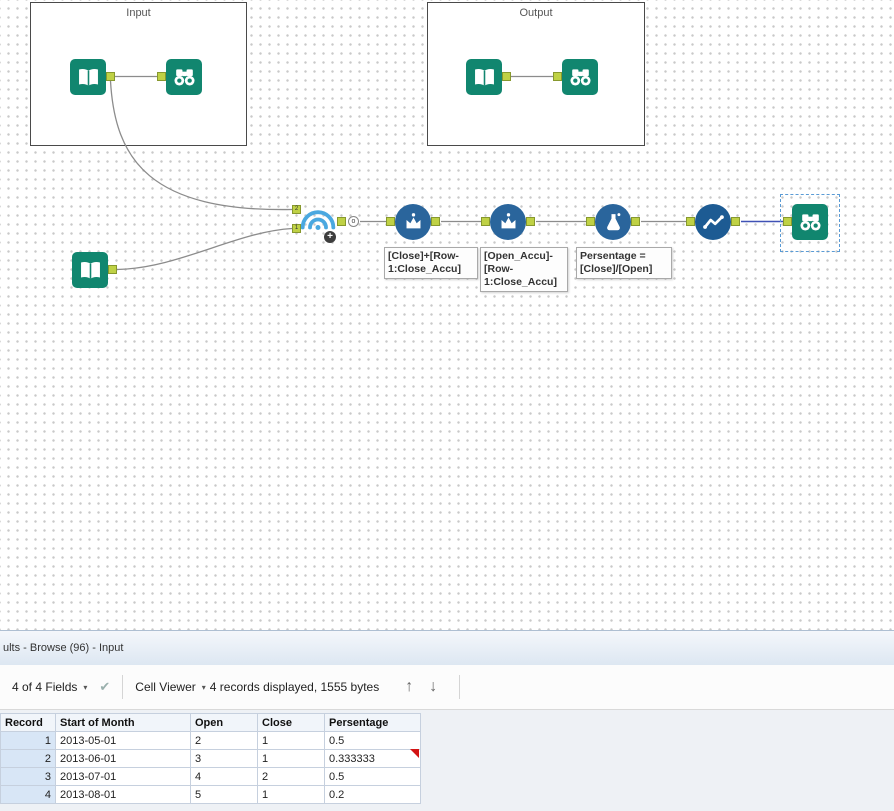 The image size is (894, 811). I want to click on column-header-start-of-month: Start of Month, so click(123, 722).